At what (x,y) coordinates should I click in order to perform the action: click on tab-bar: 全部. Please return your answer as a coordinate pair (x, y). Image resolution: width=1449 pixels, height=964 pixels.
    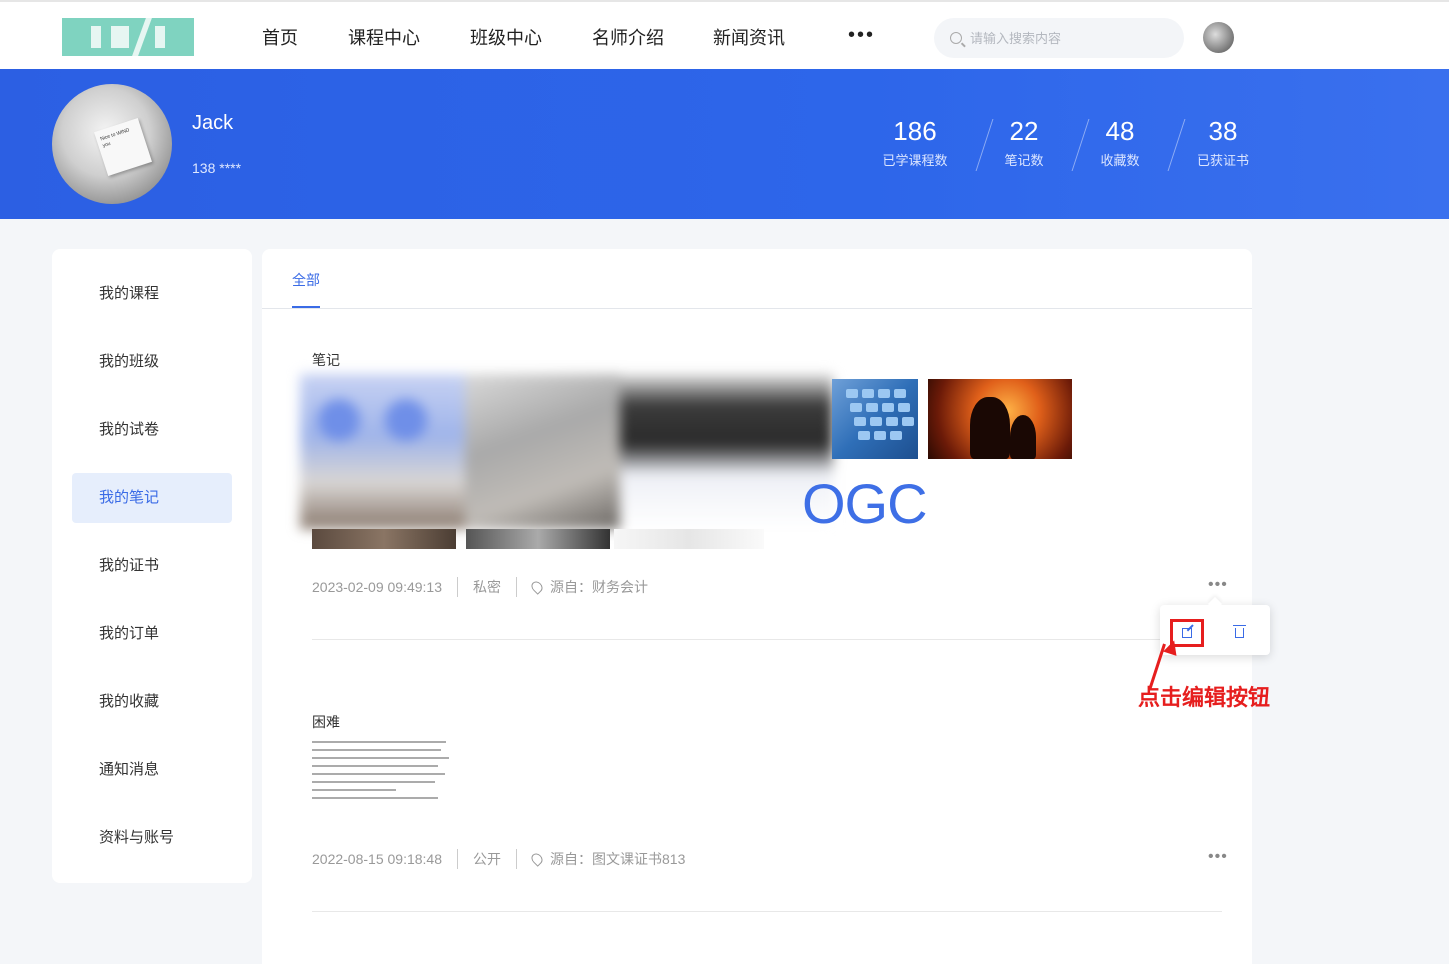
    Looking at the image, I should click on (757, 279).